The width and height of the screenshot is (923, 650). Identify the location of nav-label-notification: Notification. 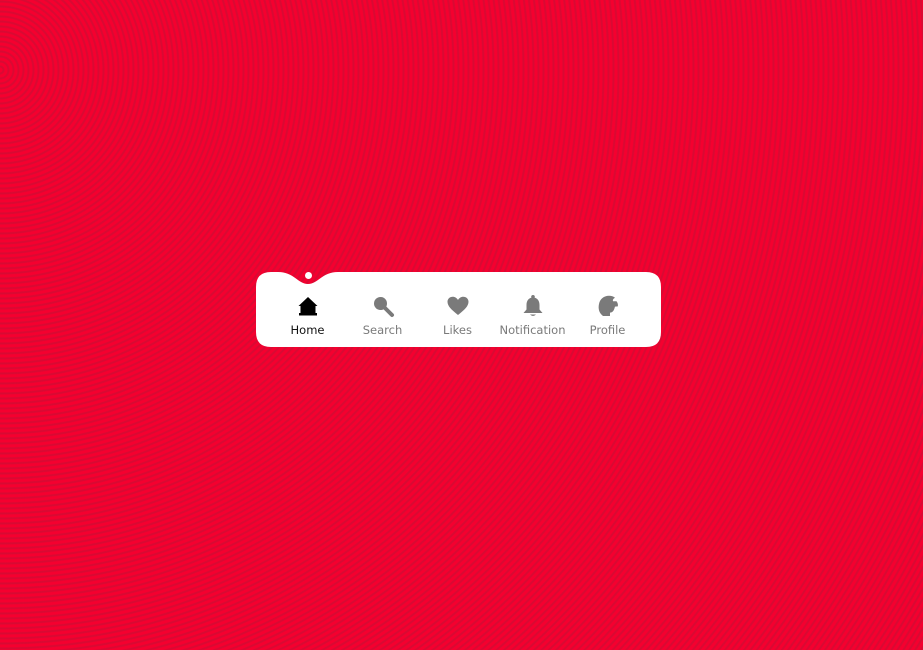
(532, 330).